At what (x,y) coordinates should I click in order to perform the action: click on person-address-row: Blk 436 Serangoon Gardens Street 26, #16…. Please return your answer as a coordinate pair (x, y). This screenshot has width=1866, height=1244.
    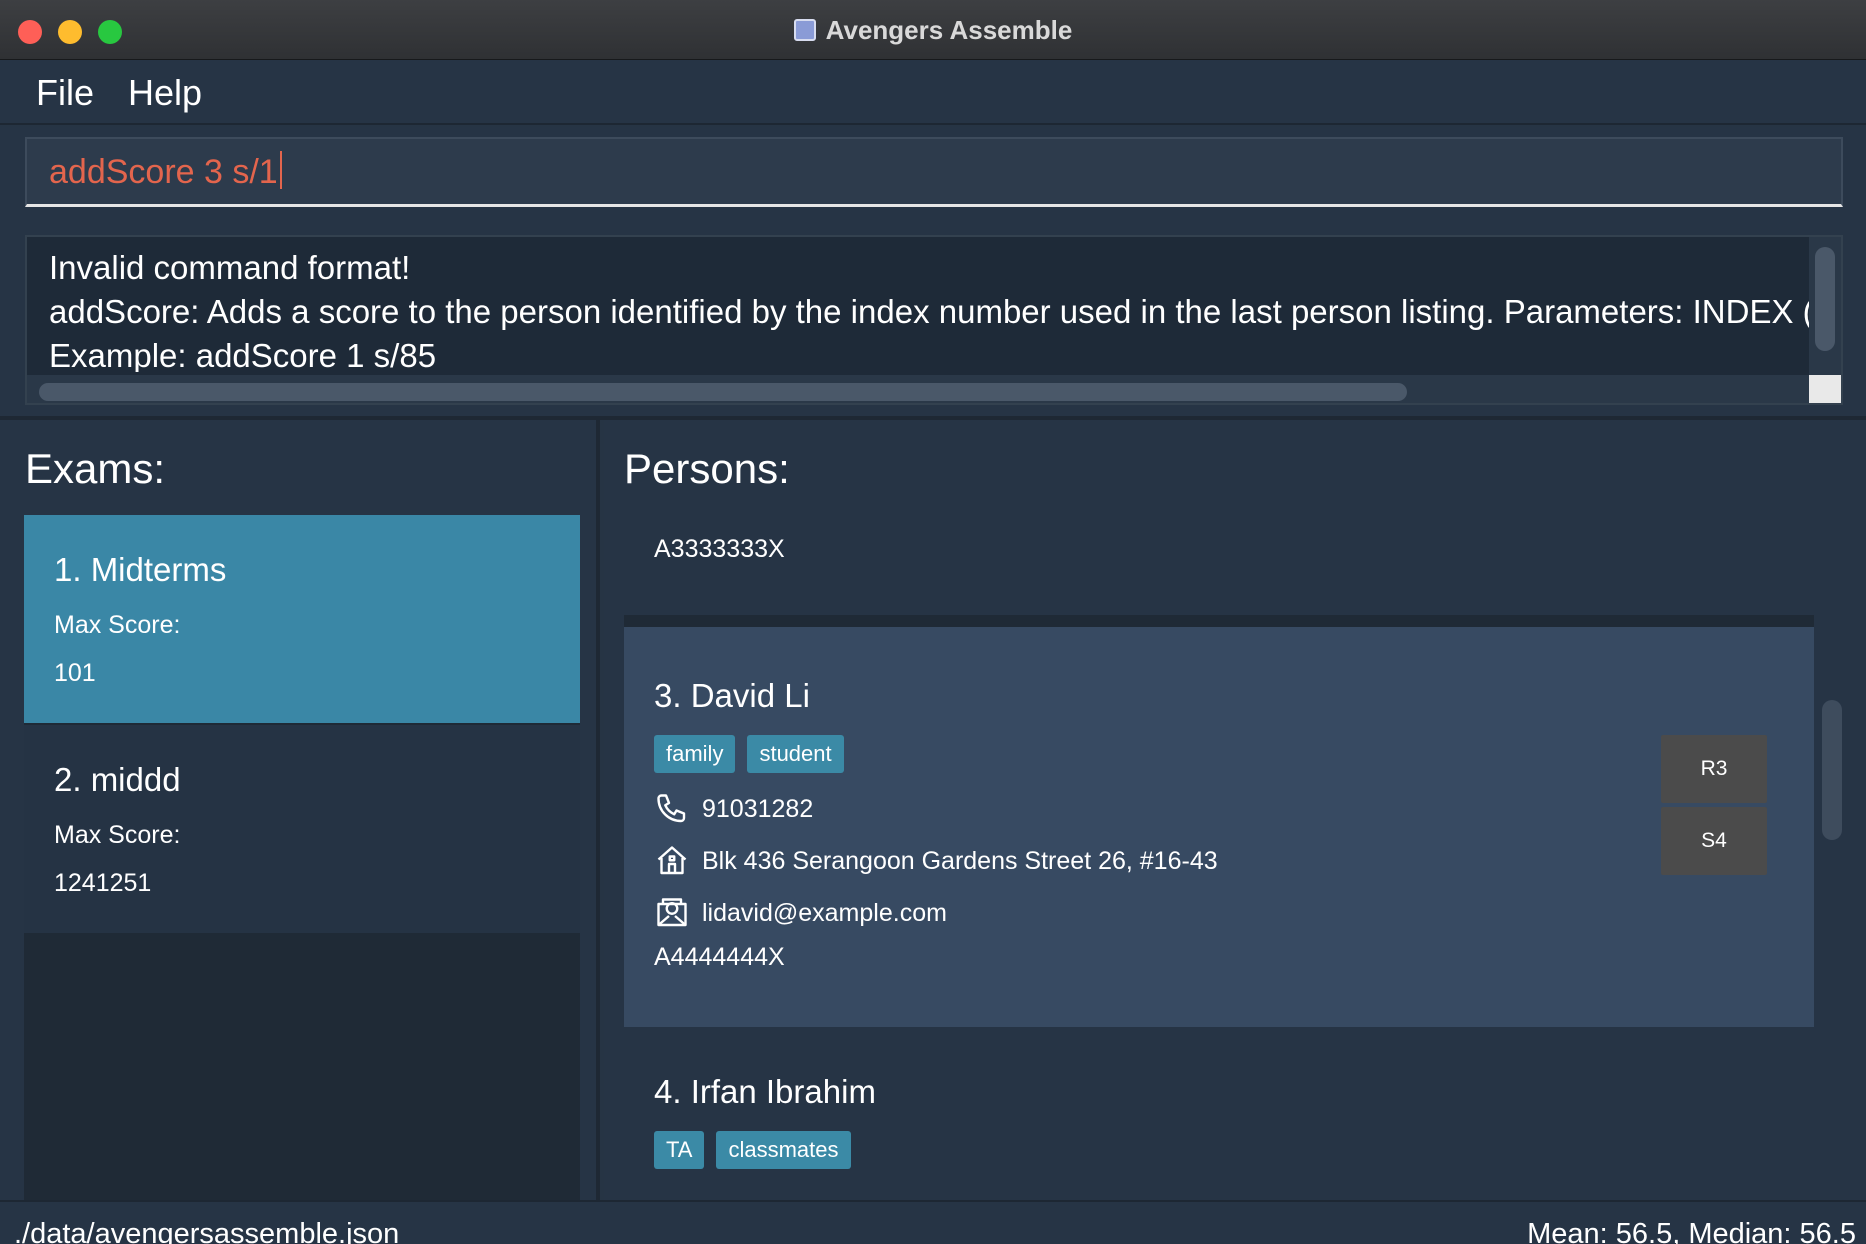
    Looking at the image, I should click on (936, 861).